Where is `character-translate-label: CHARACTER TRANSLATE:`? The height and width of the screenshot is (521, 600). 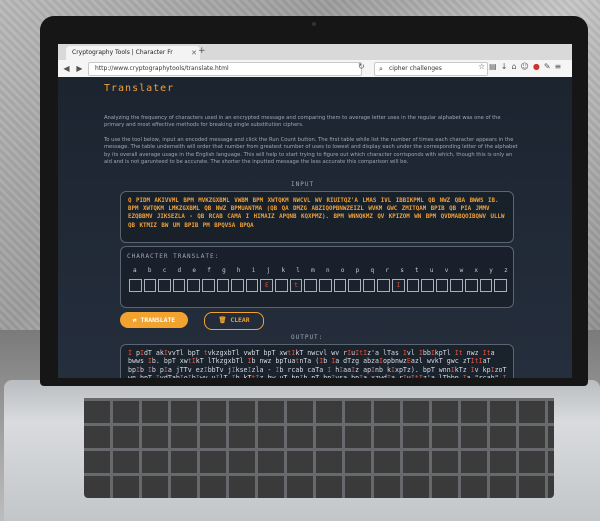
character-translate-label: CHARACTER TRANSLATE: is located at coordinates (173, 256).